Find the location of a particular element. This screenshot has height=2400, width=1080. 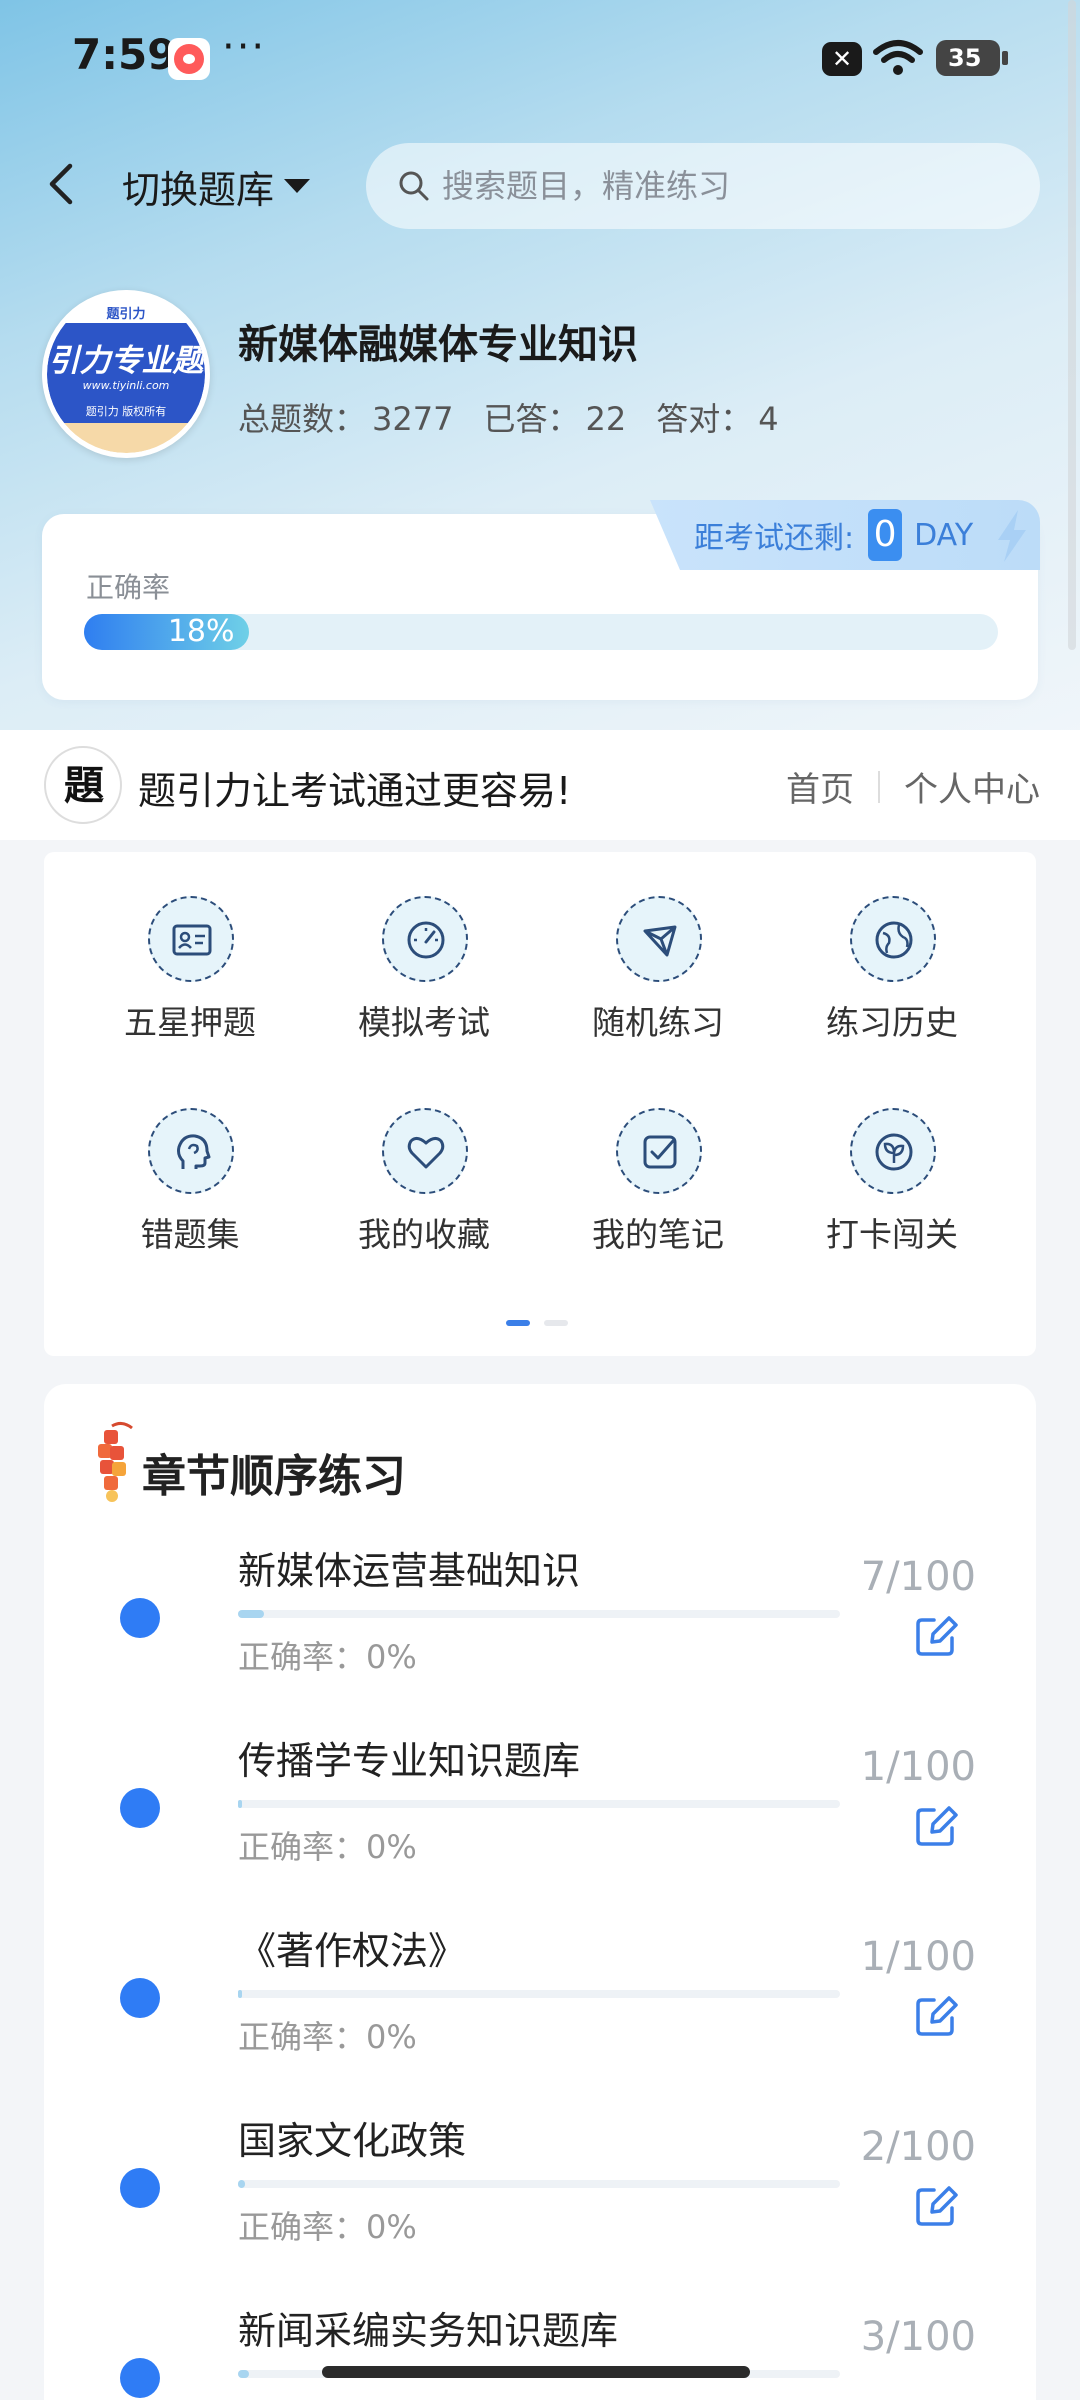

chapter-row: 新闻采编实务知识题库 3/100 is located at coordinates (540, 2350).